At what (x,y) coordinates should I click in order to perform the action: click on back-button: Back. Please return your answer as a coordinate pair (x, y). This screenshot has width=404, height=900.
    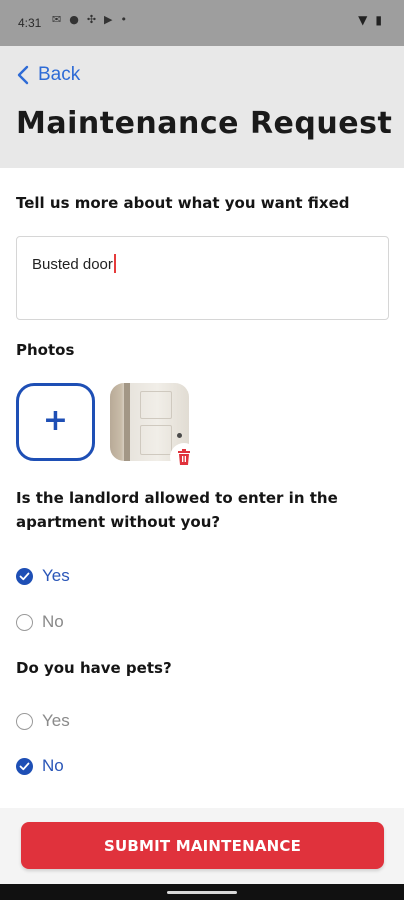
    Looking at the image, I should click on (48, 75).